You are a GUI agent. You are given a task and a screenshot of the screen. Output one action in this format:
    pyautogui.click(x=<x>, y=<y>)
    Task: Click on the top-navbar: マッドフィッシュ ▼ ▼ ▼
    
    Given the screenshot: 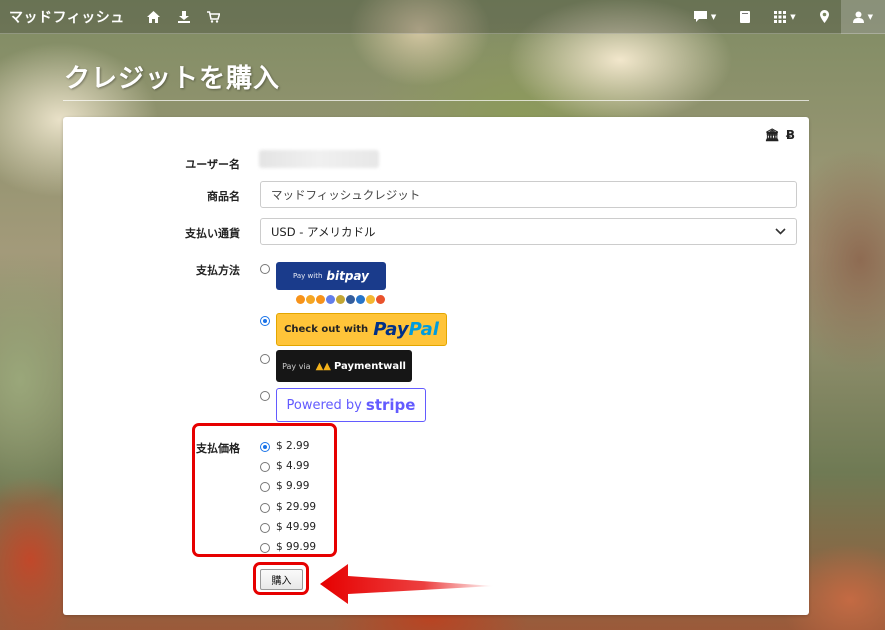 What is the action you would take?
    pyautogui.click(x=442, y=17)
    